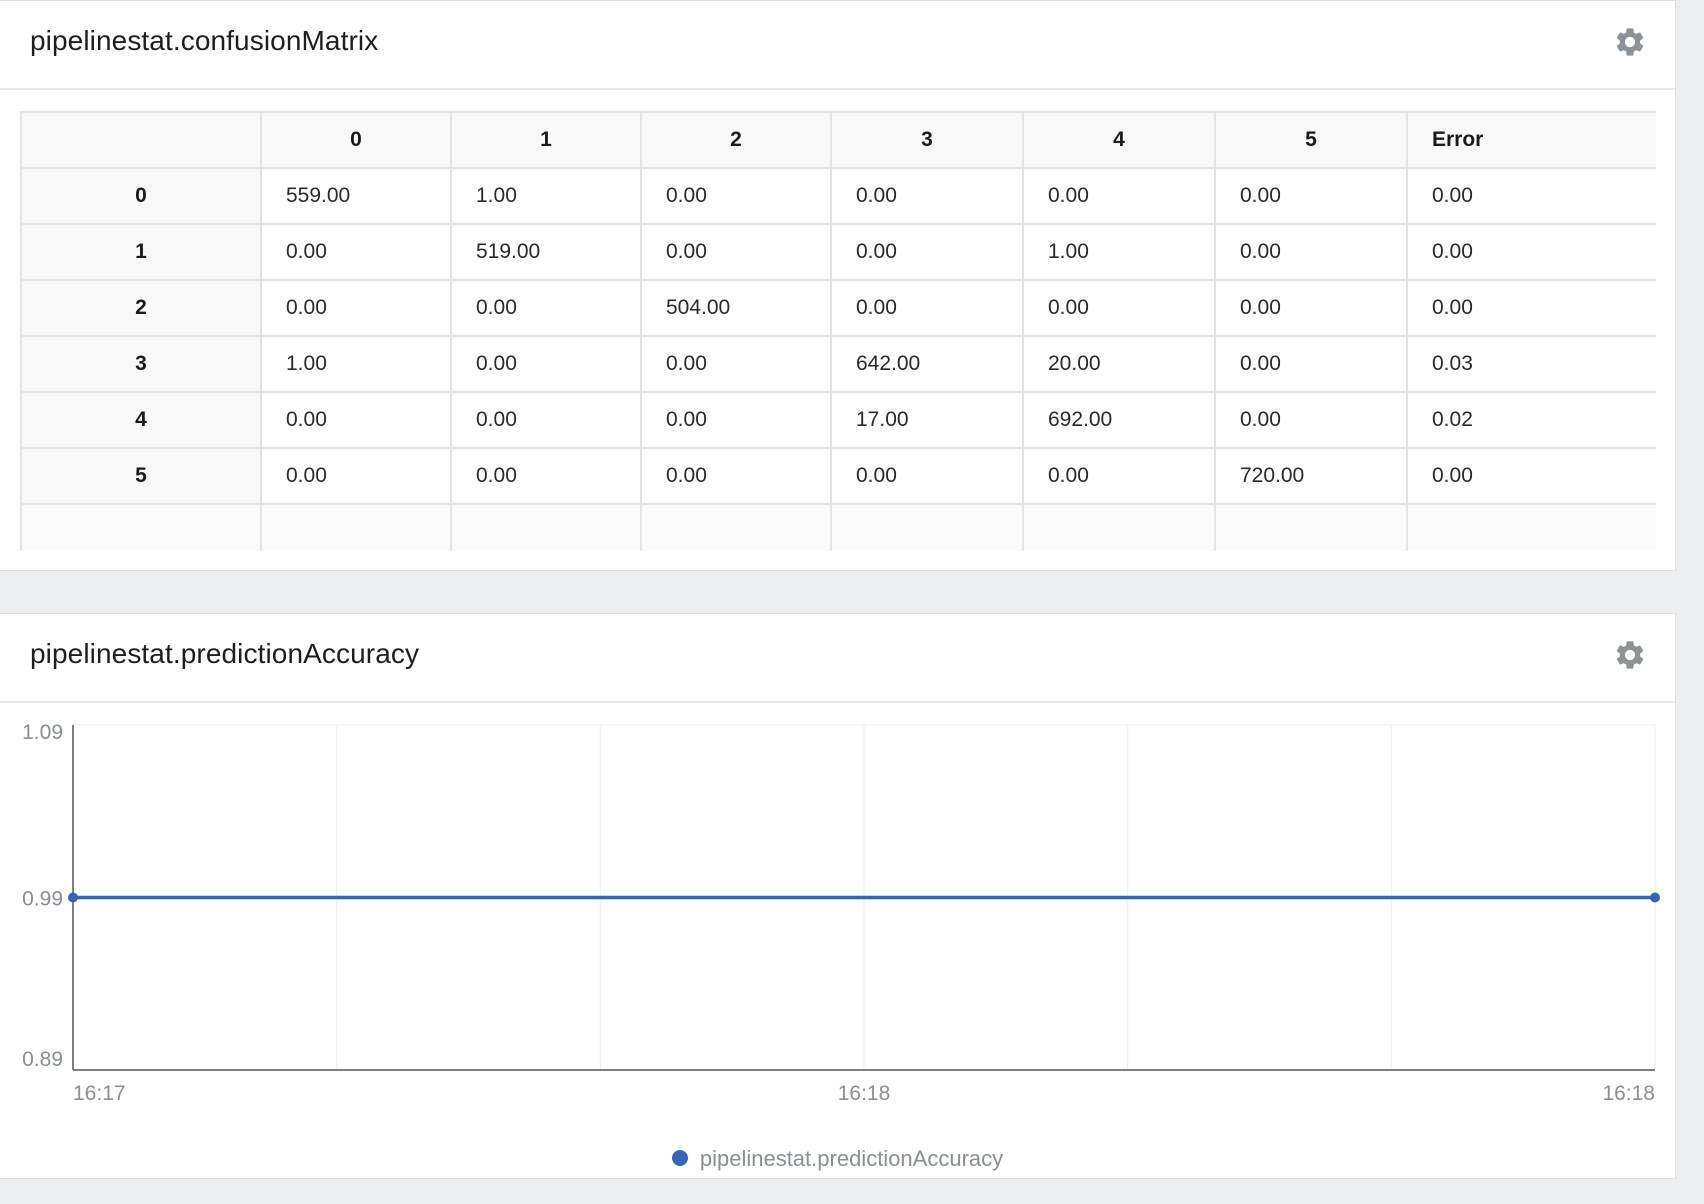 Image resolution: width=1704 pixels, height=1204 pixels. I want to click on row-header: 2, so click(141, 308).